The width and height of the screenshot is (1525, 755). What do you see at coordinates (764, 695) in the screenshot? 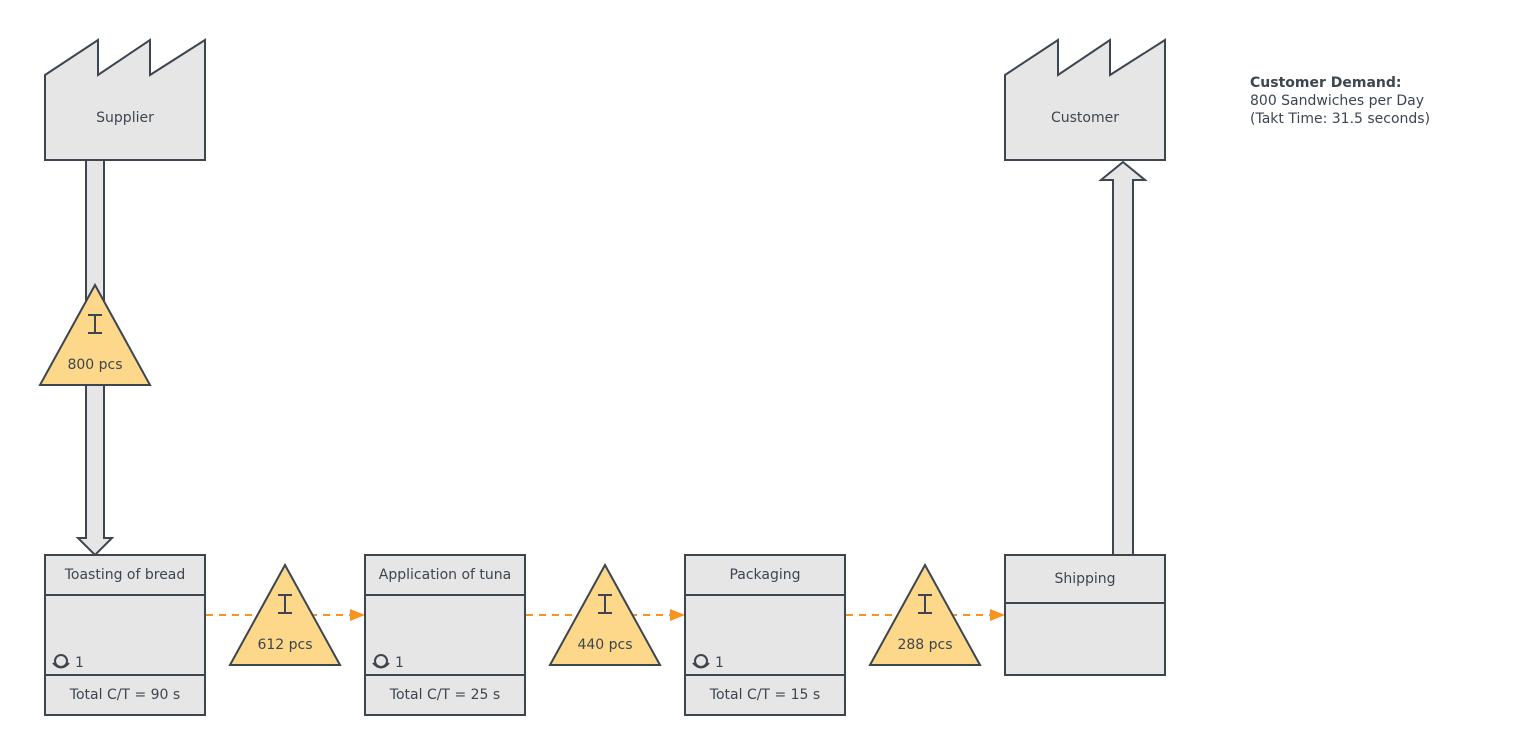
I see `cycle-time: Total C/T = 15 s` at bounding box center [764, 695].